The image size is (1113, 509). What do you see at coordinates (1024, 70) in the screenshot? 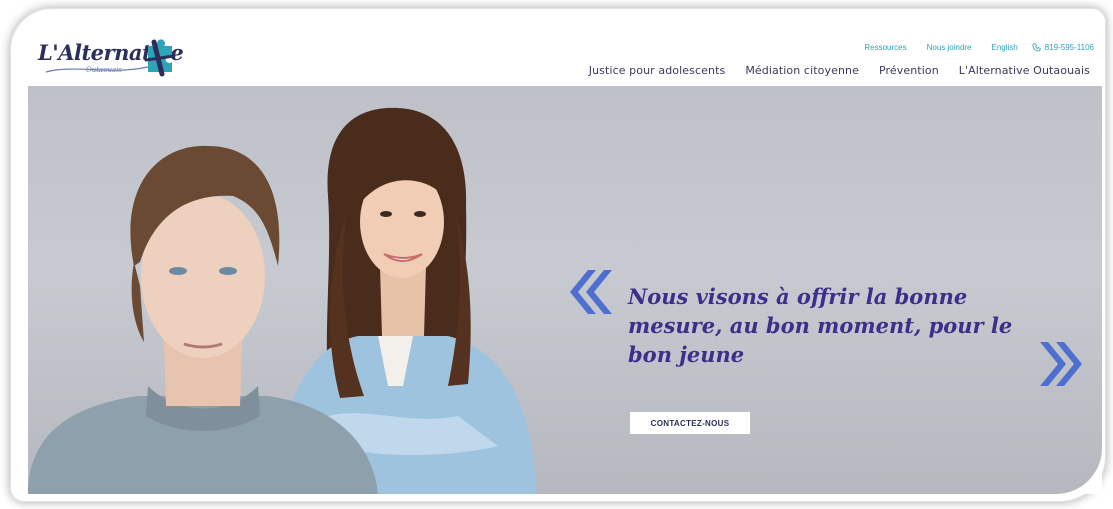
I see `nav-alternative-outaouais: L'Alternative Outaouais` at bounding box center [1024, 70].